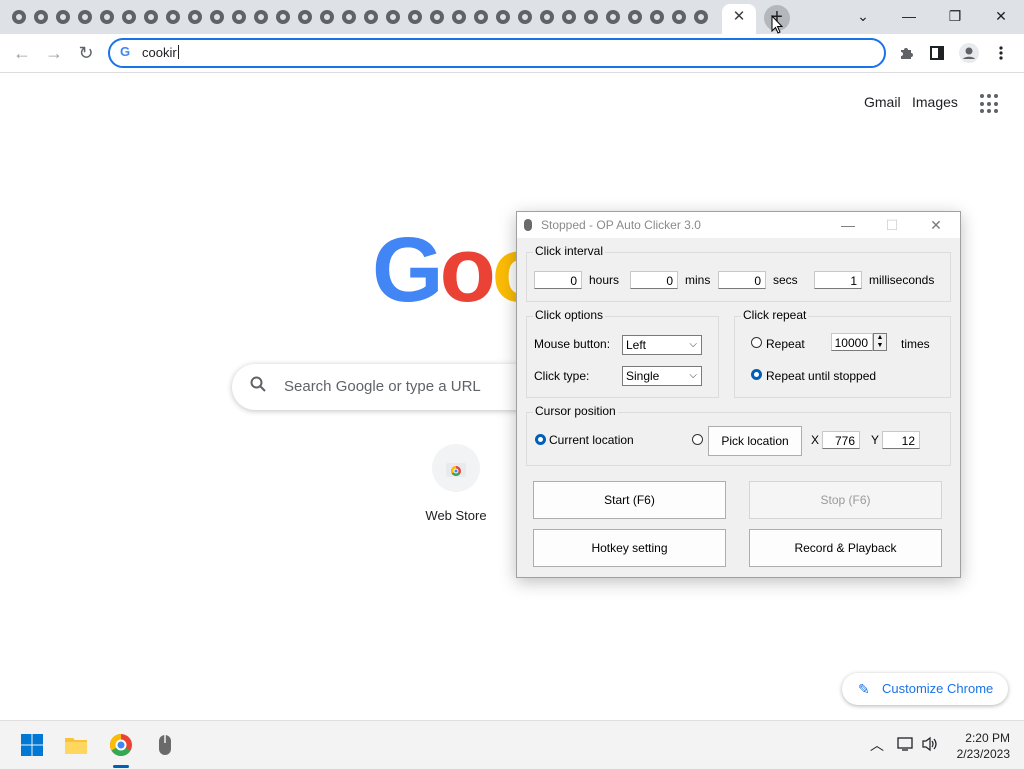  Describe the element at coordinates (54, 53) in the screenshot. I see `forward-arrow-icon: →` at that location.